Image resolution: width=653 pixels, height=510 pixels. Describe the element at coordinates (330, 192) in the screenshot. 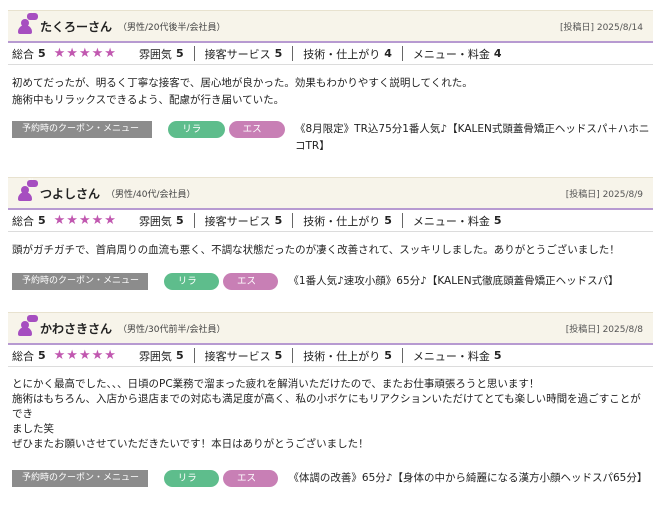

I see `review-header: つよしさん （男性/40代/会社員） [投稿日] 2025/8/9` at that location.